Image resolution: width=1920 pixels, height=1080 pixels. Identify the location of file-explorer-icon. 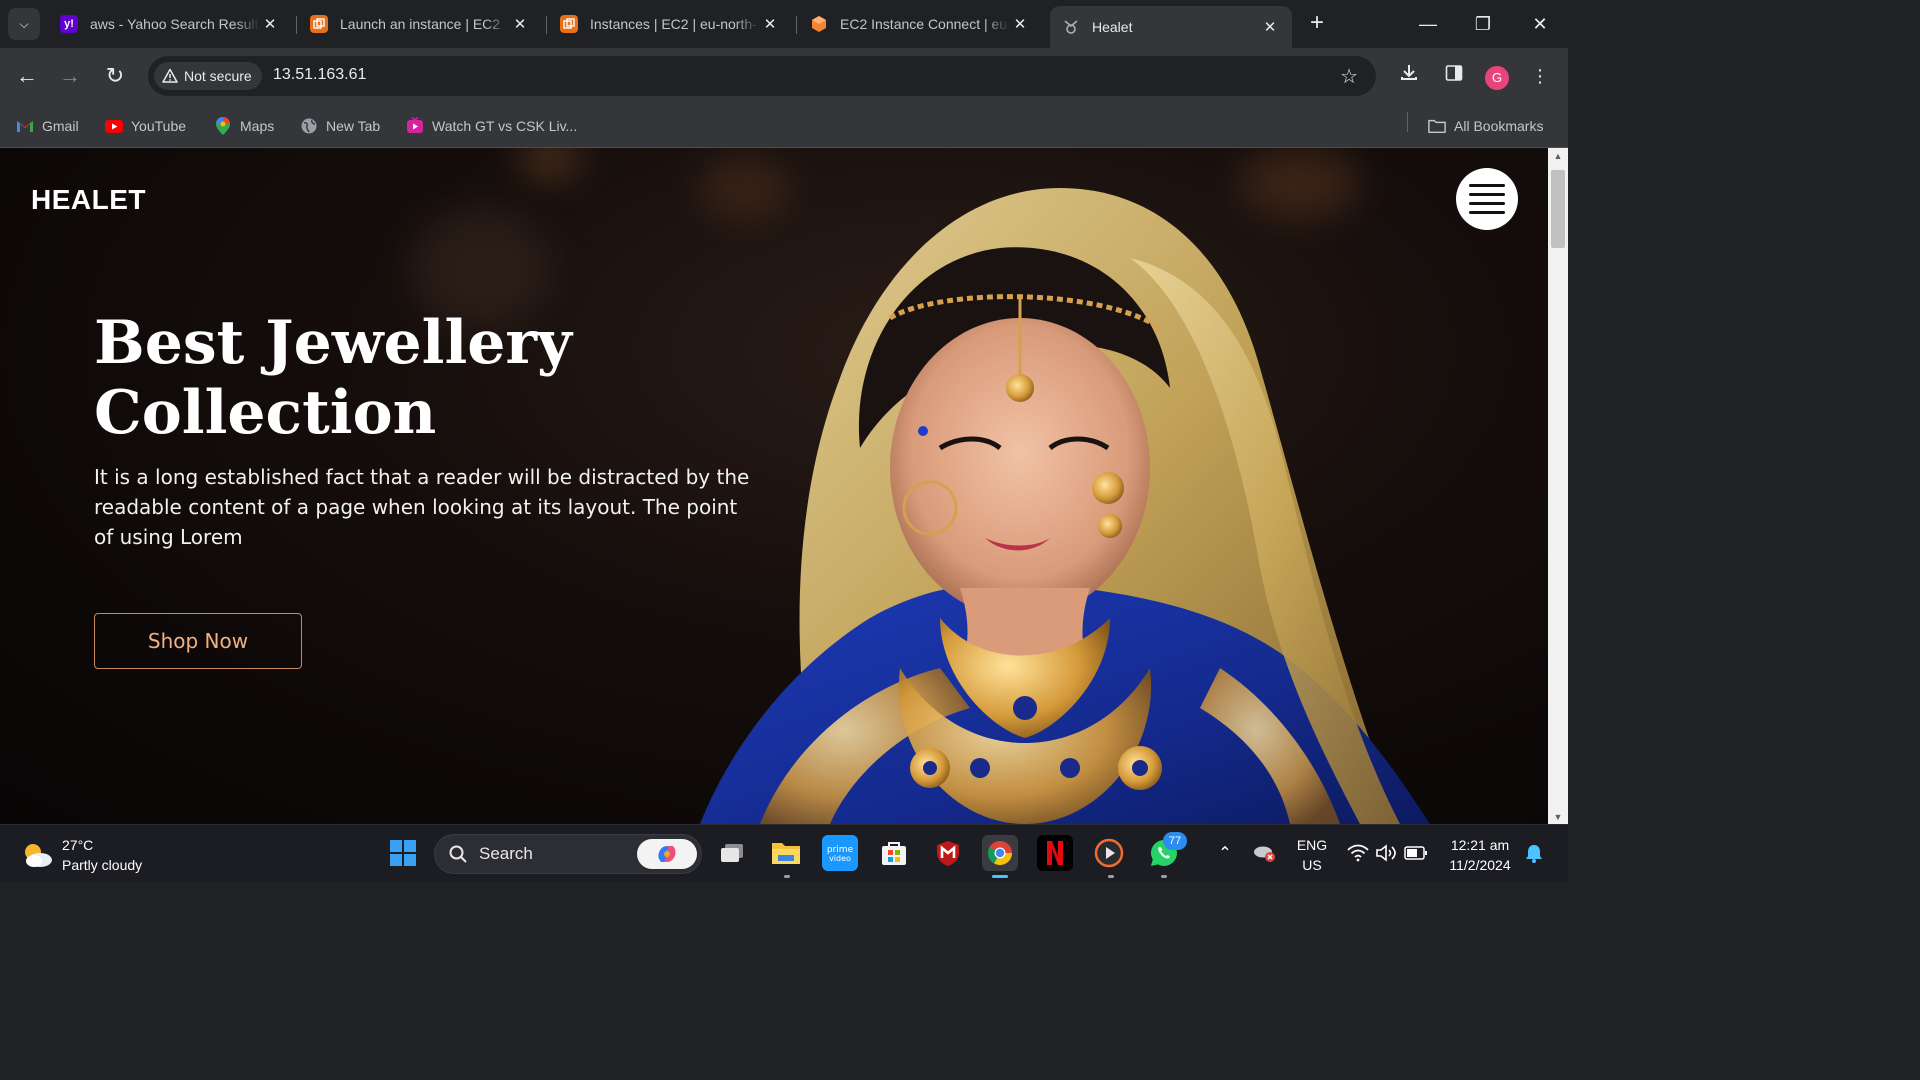
(786, 853).